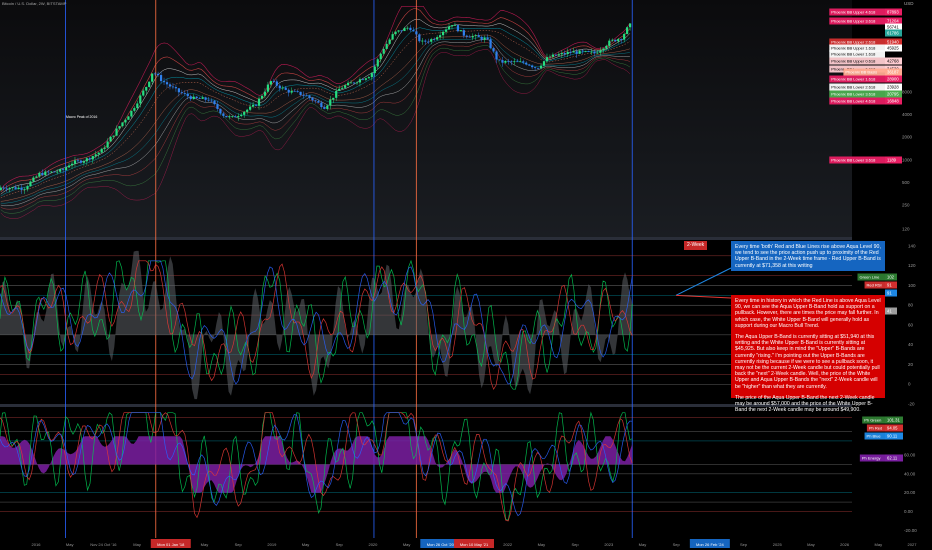 This screenshot has height=550, width=932. What do you see at coordinates (893, 72) in the screenshot?
I see `price-tag-value: 36187` at bounding box center [893, 72].